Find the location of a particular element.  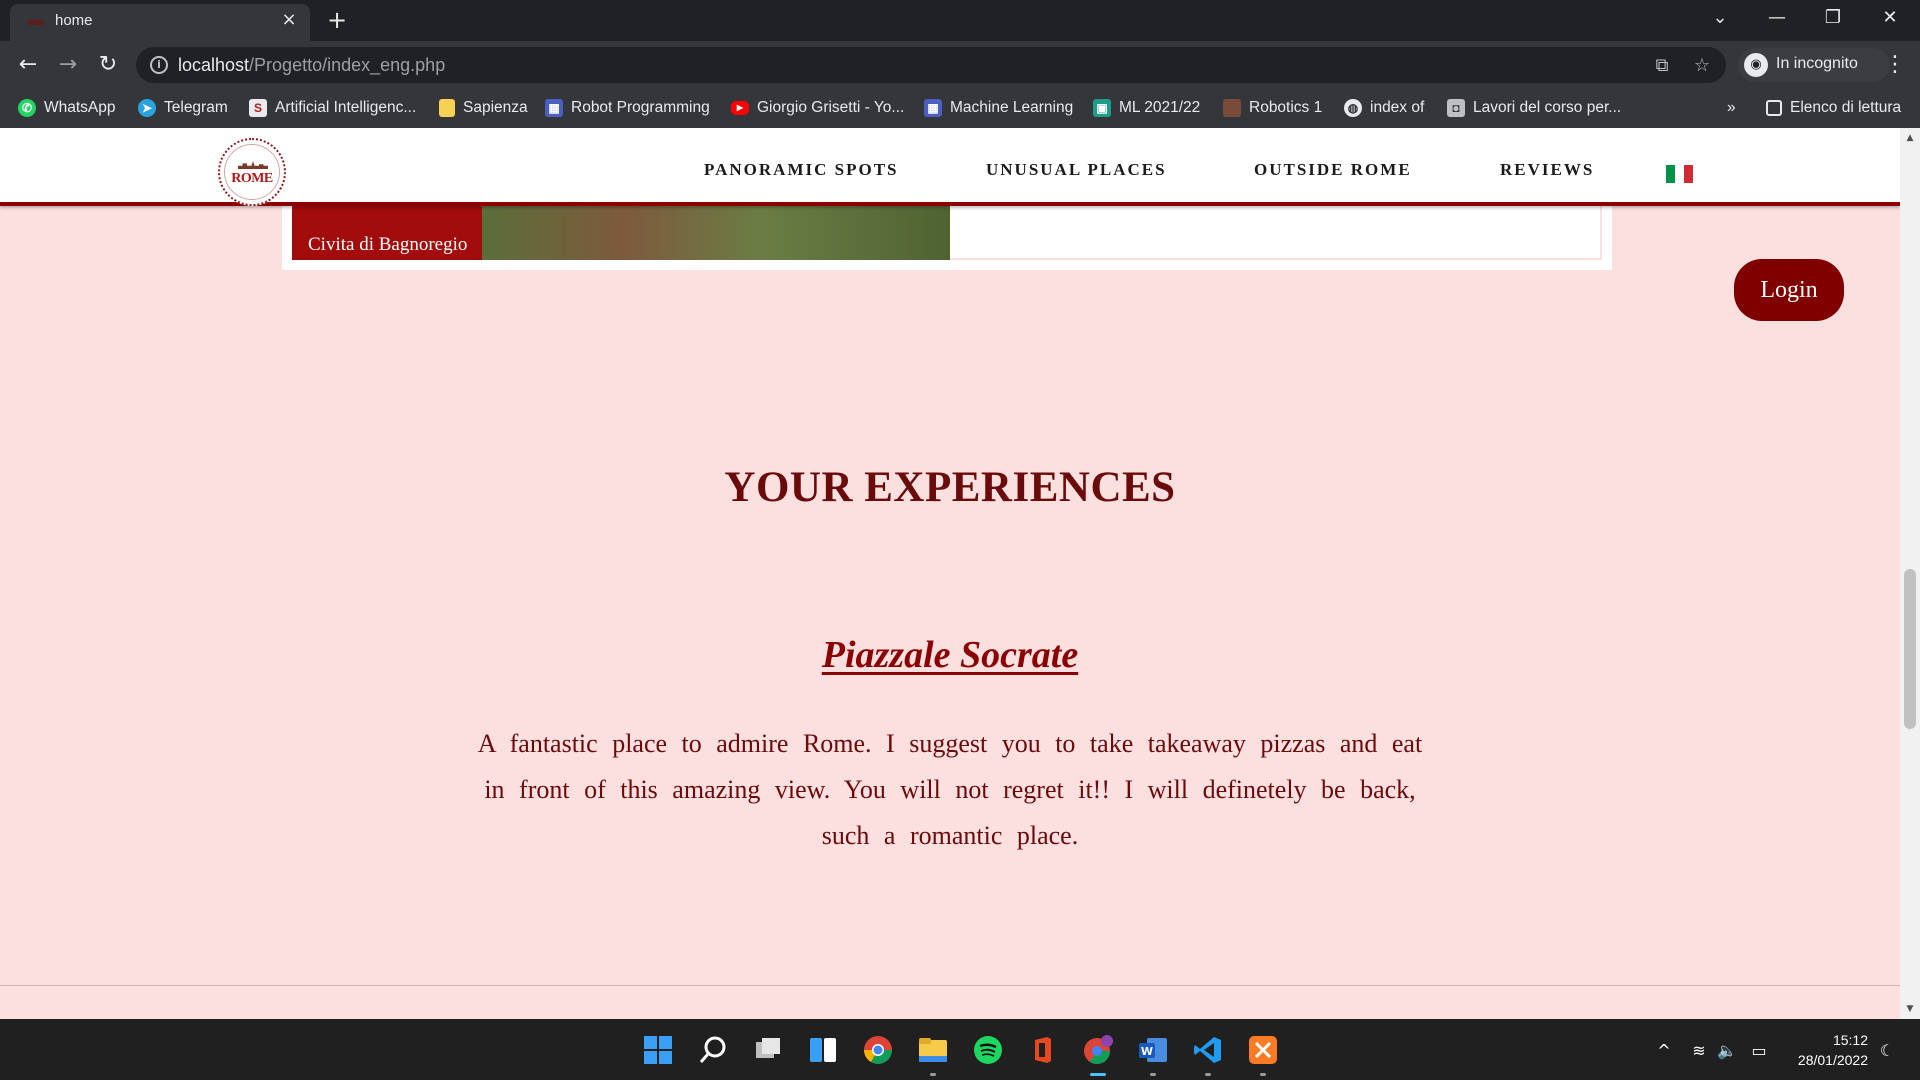

word-icon: W is located at coordinates (1153, 1050).